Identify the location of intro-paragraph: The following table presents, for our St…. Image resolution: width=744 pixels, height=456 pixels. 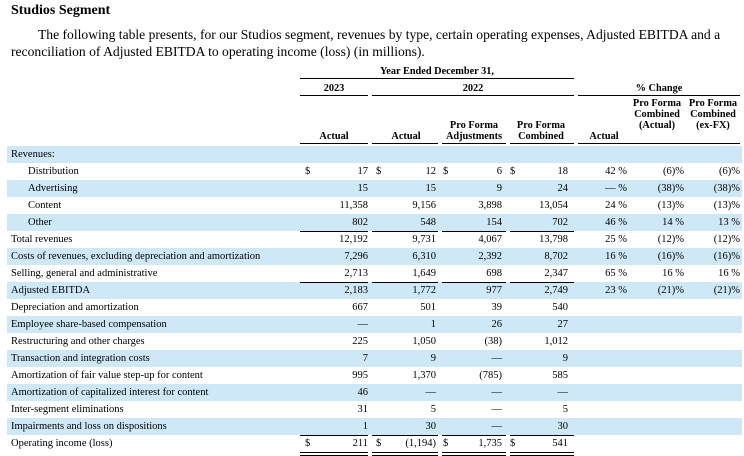
(366, 43).